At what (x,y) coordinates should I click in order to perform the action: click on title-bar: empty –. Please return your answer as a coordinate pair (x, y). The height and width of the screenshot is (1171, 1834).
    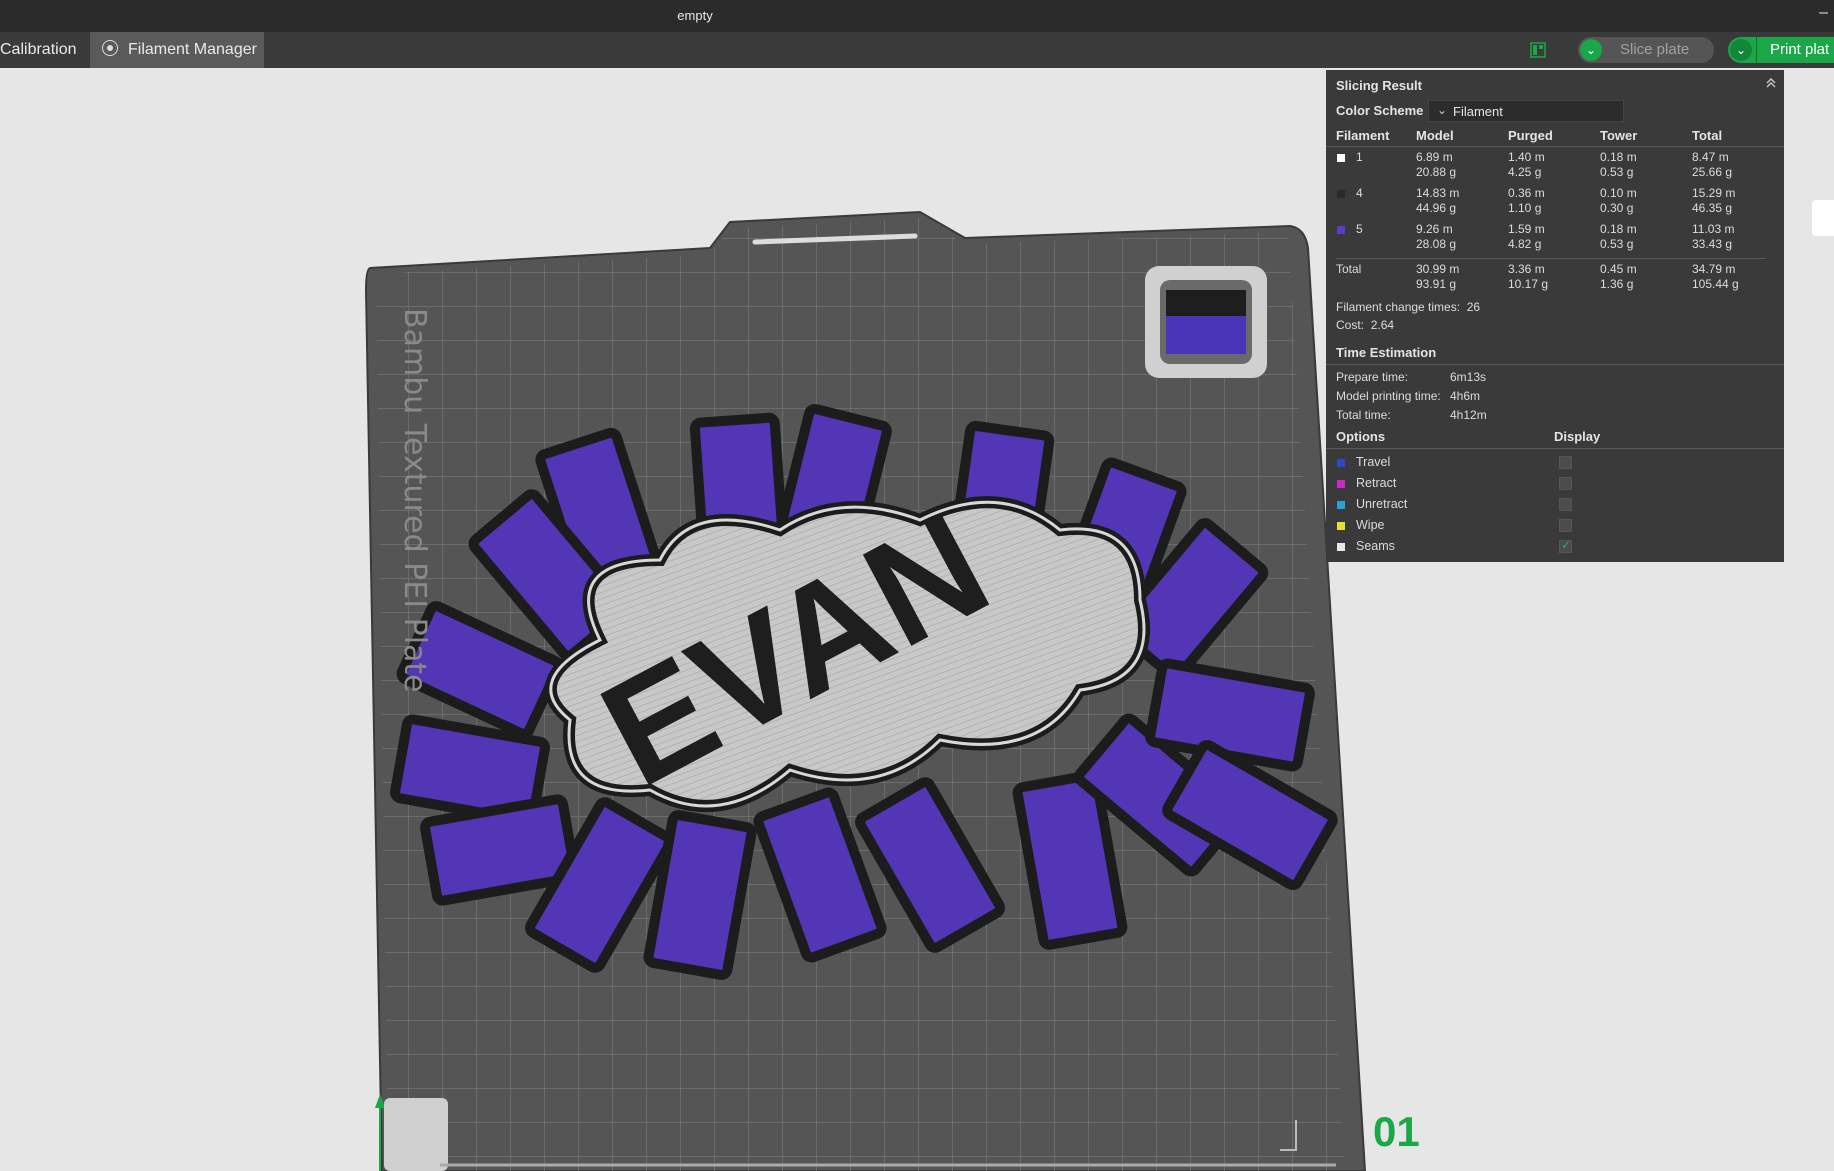
    Looking at the image, I should click on (917, 16).